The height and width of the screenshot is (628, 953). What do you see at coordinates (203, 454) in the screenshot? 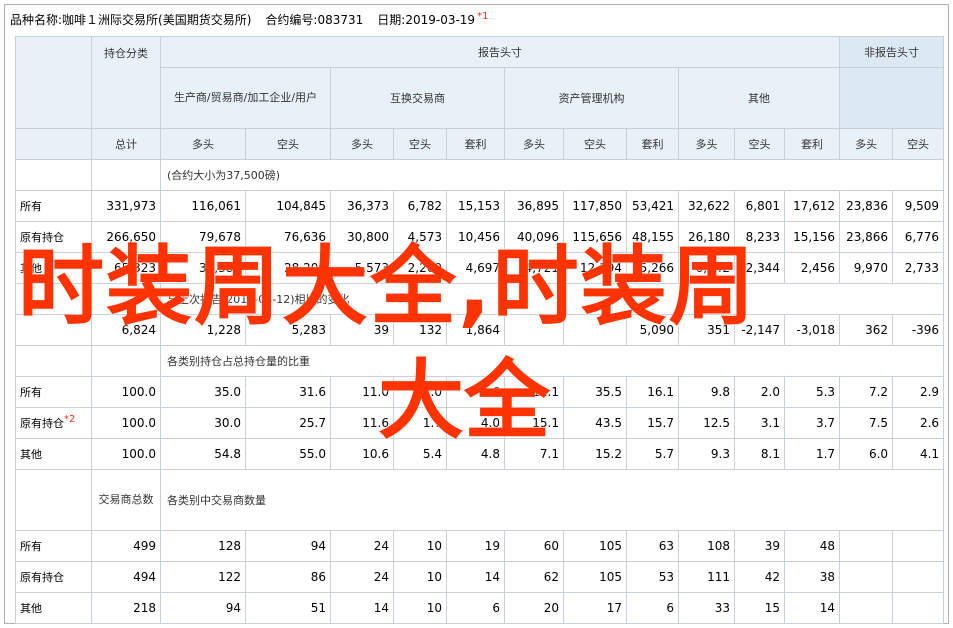
I see `table-cell: 54.8` at bounding box center [203, 454].